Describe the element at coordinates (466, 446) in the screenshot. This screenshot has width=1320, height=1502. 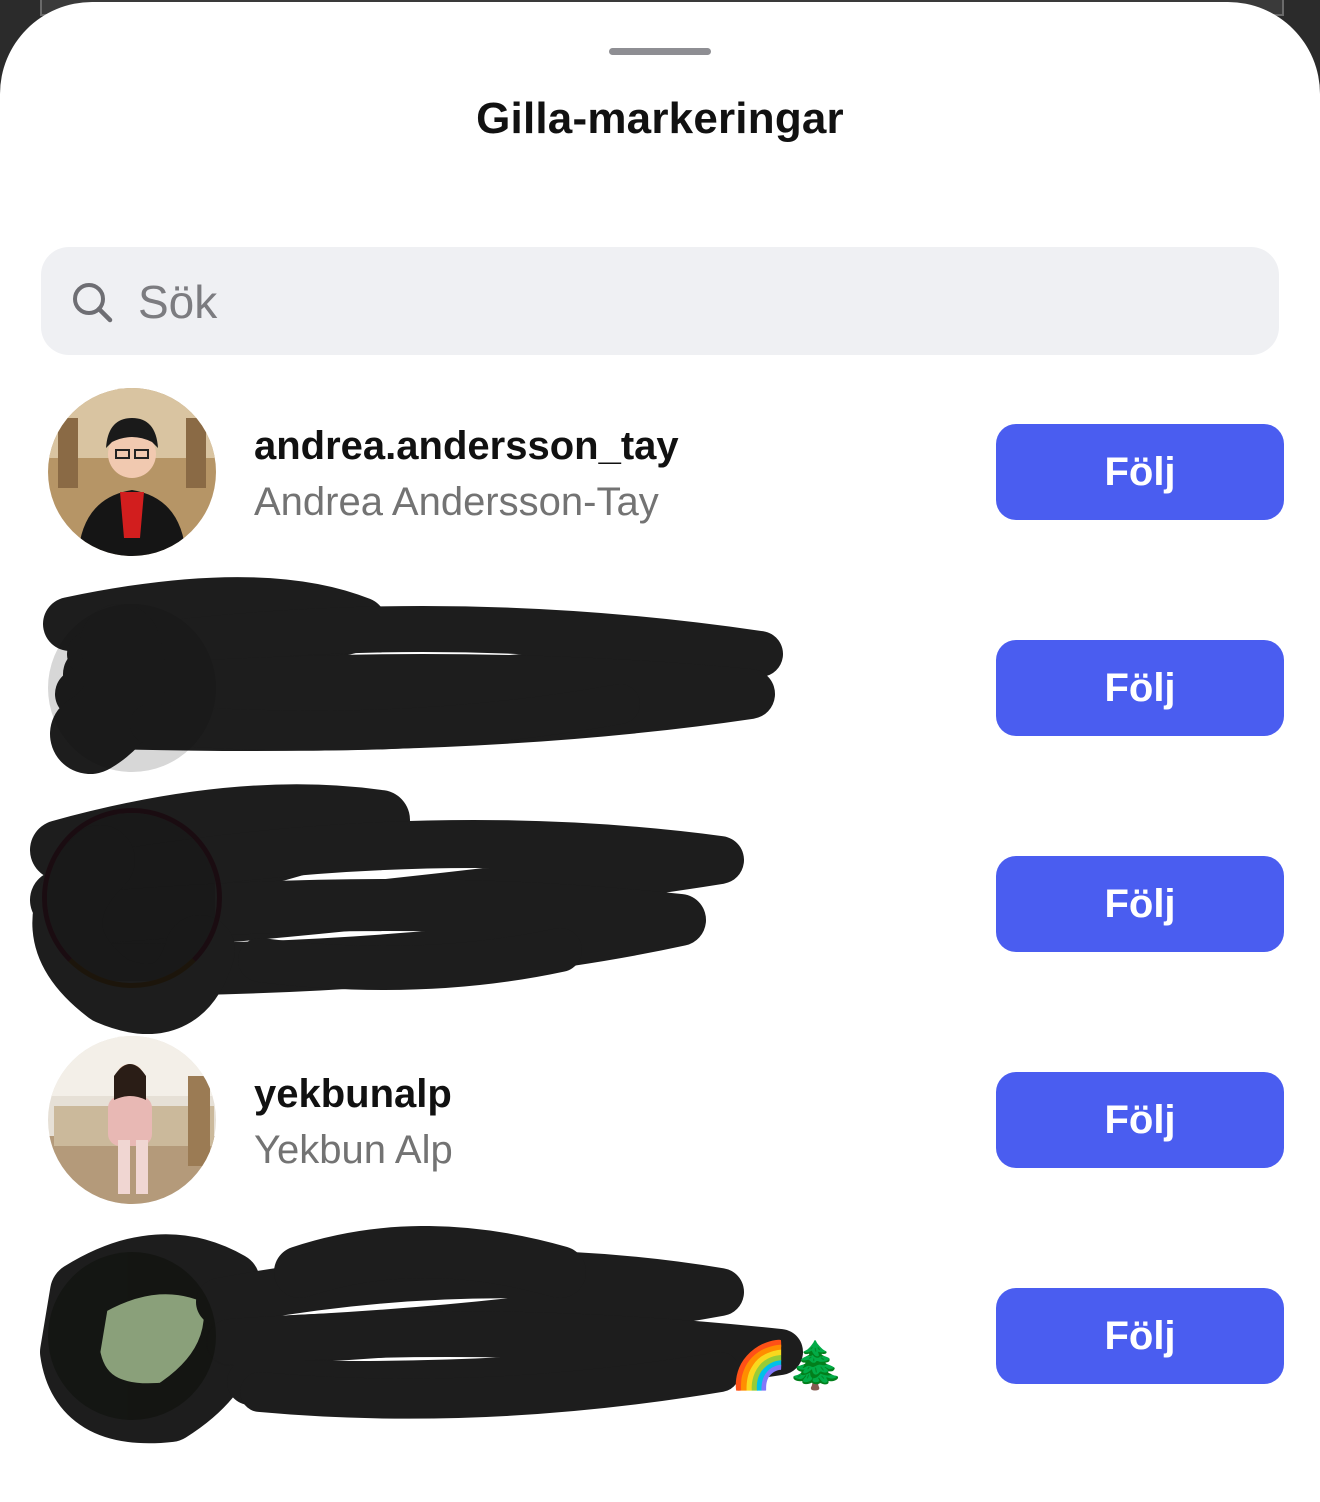
I see `username: andrea.andersson_tay` at that location.